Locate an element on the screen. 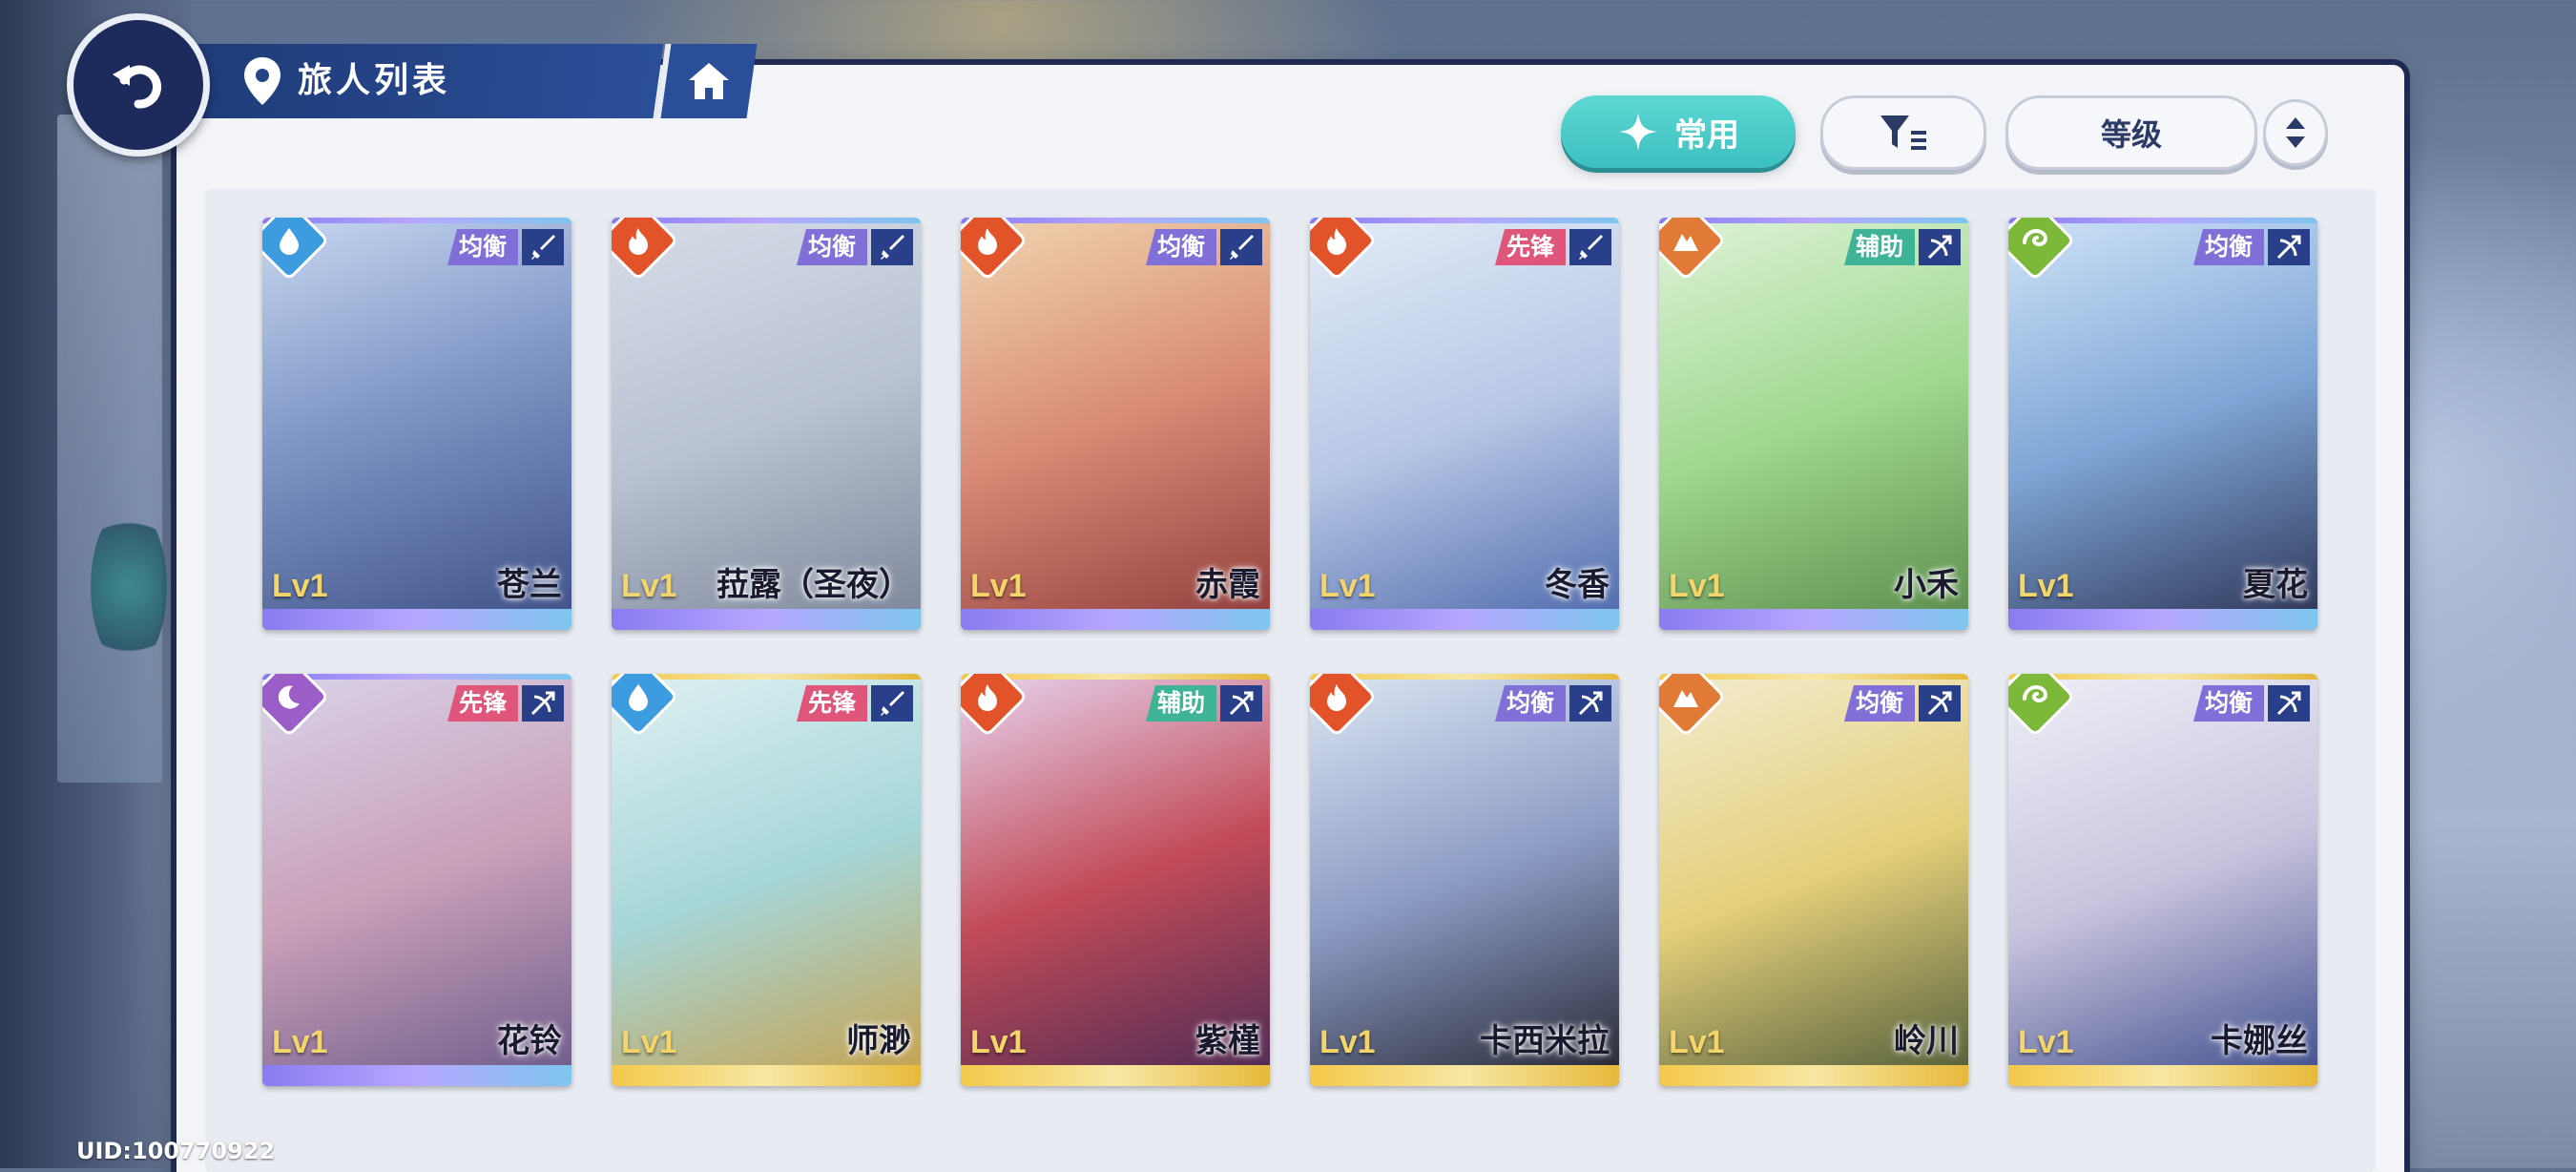  filter-button is located at coordinates (1903, 132).